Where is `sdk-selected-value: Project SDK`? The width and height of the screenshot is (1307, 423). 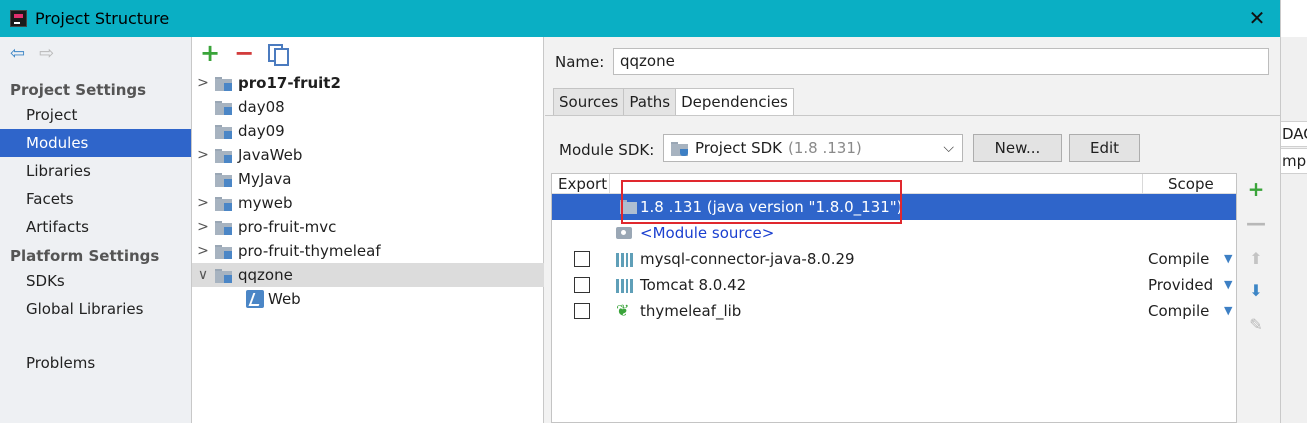
sdk-selected-value: Project SDK is located at coordinates (738, 148).